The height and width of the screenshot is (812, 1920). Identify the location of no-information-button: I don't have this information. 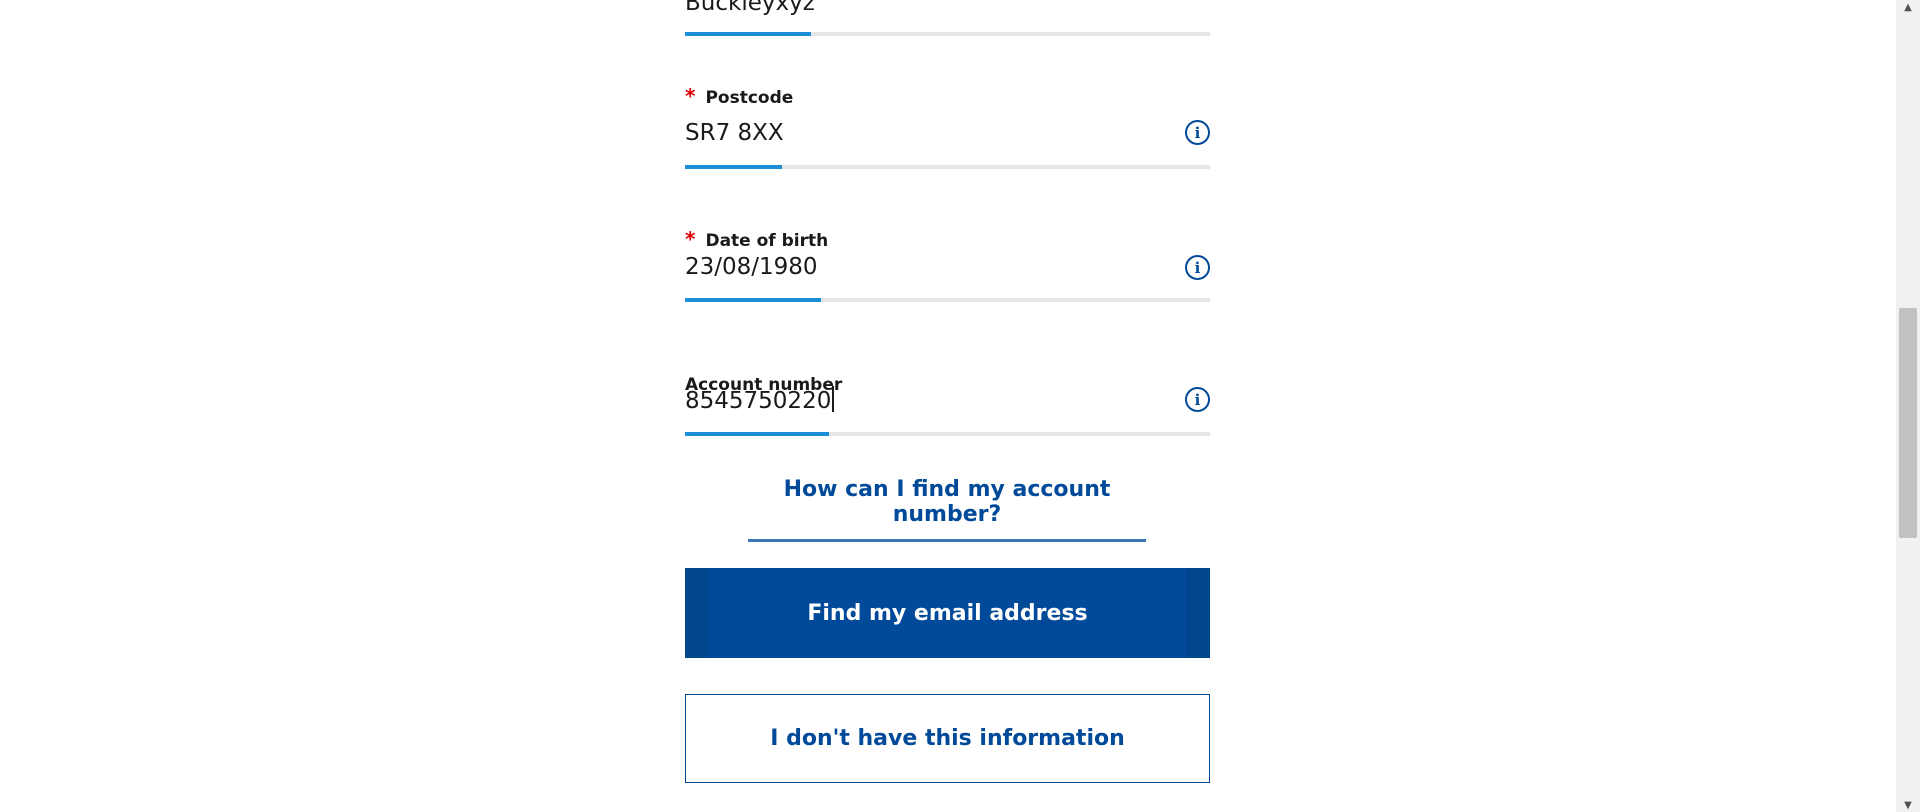
(947, 738).